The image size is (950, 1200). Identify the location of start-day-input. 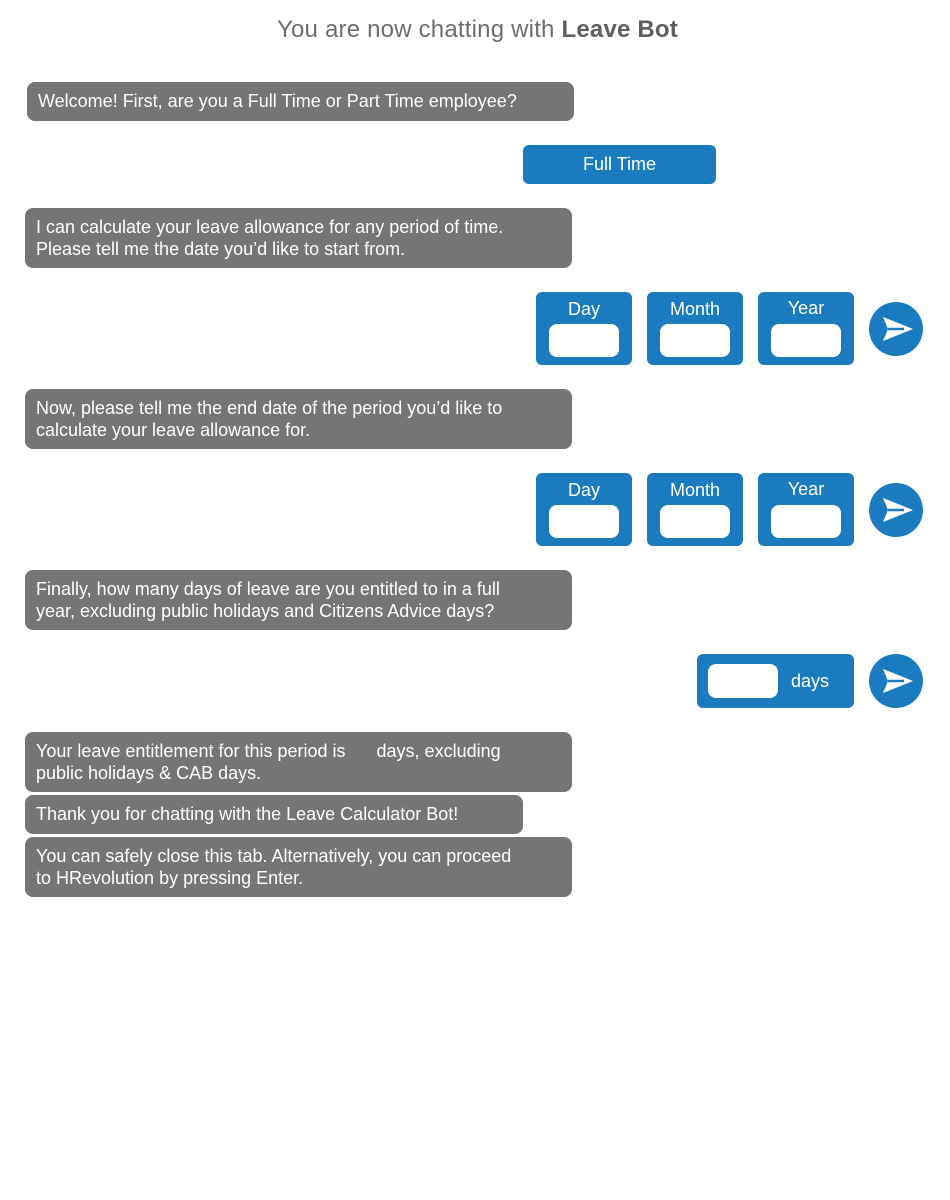
(584, 340).